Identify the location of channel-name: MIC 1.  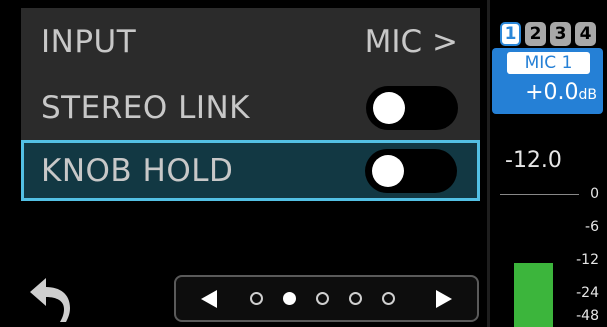
(548, 63).